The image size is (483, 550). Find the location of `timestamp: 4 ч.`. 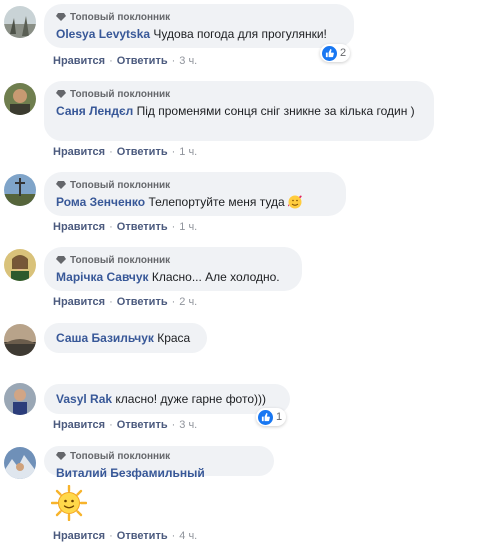

timestamp: 4 ч. is located at coordinates (188, 536).